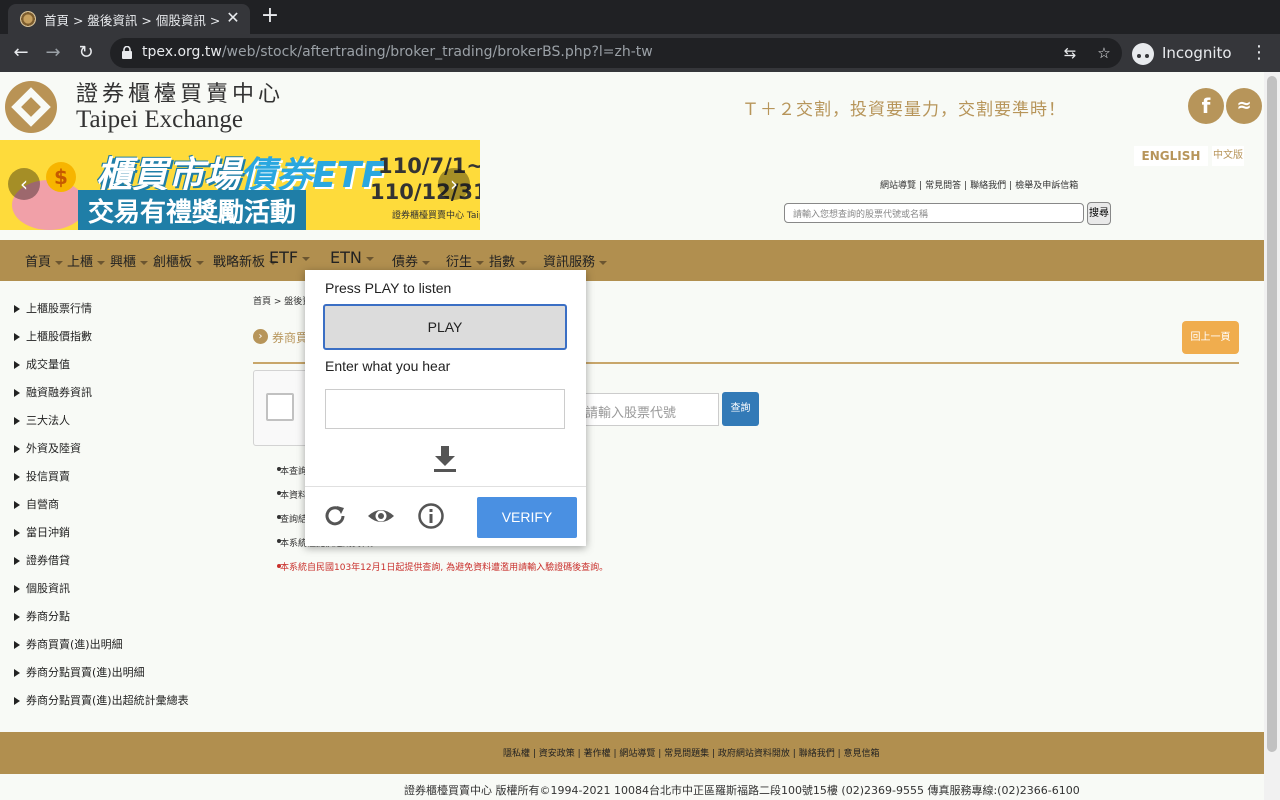 Image resolution: width=1280 pixels, height=800 pixels. What do you see at coordinates (1104, 53) in the screenshot?
I see `bookmark-star-icon: ☆` at bounding box center [1104, 53].